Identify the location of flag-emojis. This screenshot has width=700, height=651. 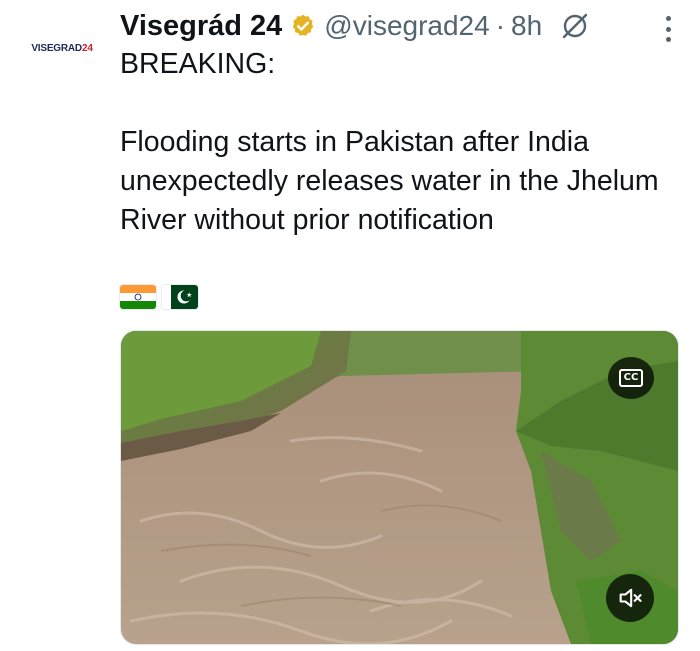
(159, 297).